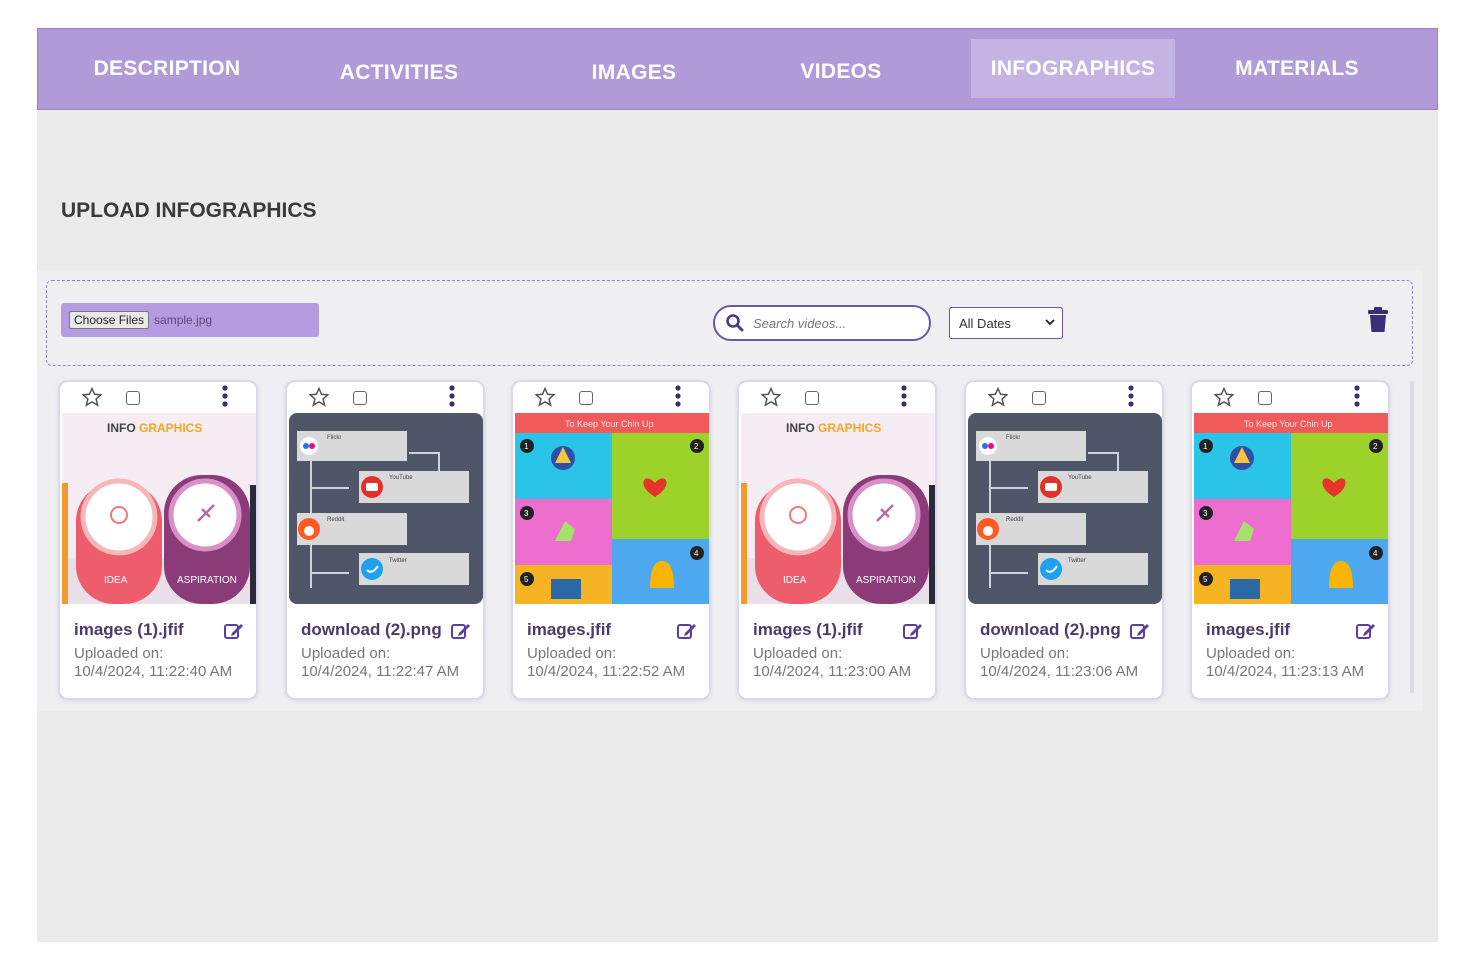 The image size is (1475, 970). I want to click on date-filter-select: All Dates, so click(1006, 323).